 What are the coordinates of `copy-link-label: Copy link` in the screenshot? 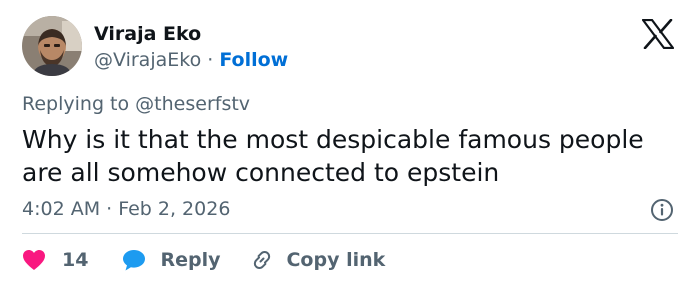 It's located at (336, 260).